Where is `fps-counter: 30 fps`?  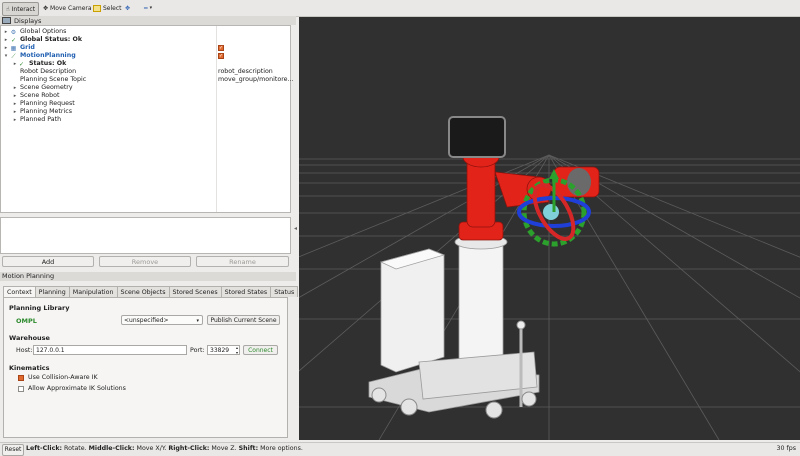 fps-counter: 30 fps is located at coordinates (786, 448).